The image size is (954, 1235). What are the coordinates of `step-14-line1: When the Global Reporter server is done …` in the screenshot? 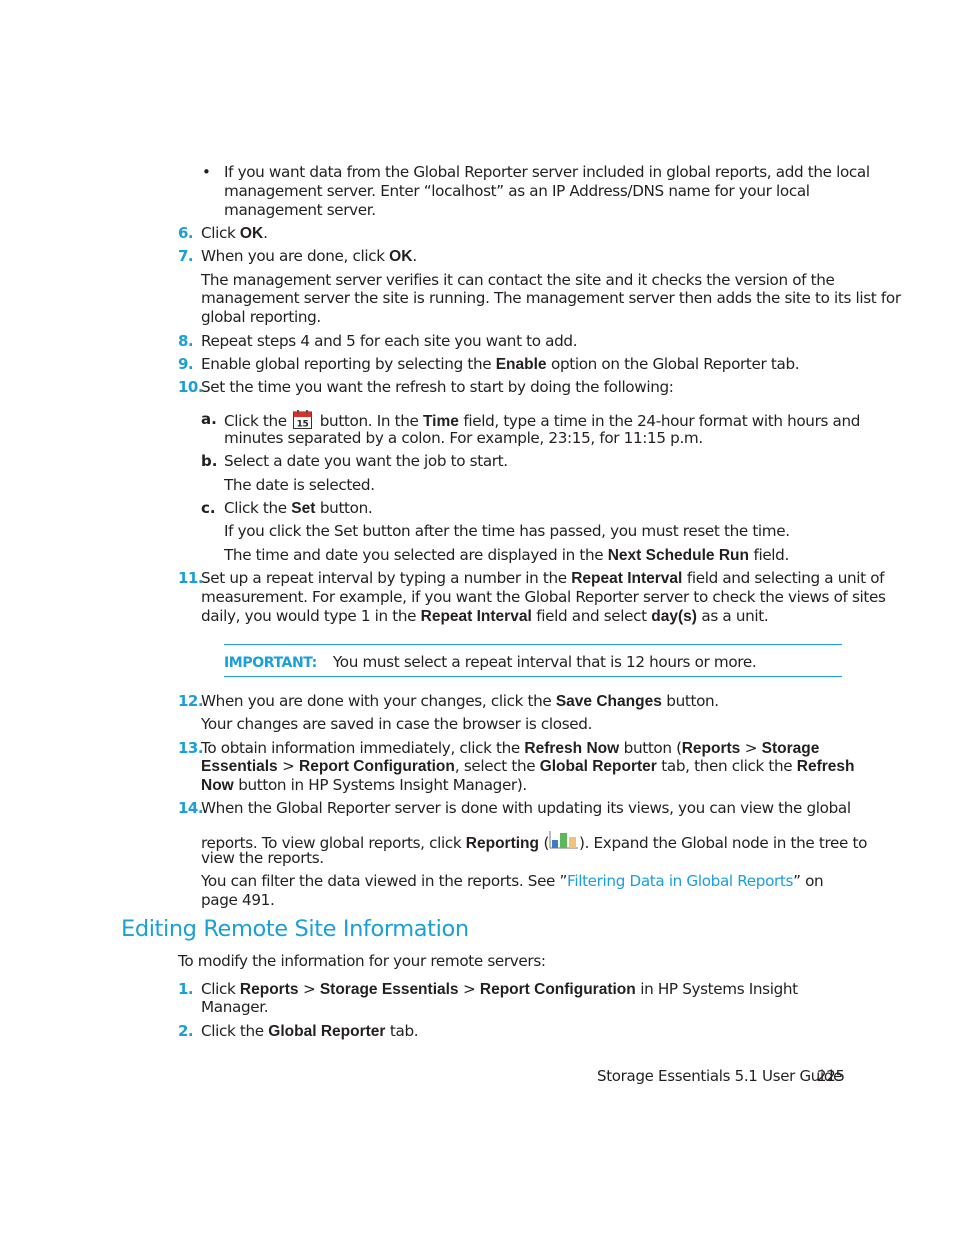 It's located at (526, 808).